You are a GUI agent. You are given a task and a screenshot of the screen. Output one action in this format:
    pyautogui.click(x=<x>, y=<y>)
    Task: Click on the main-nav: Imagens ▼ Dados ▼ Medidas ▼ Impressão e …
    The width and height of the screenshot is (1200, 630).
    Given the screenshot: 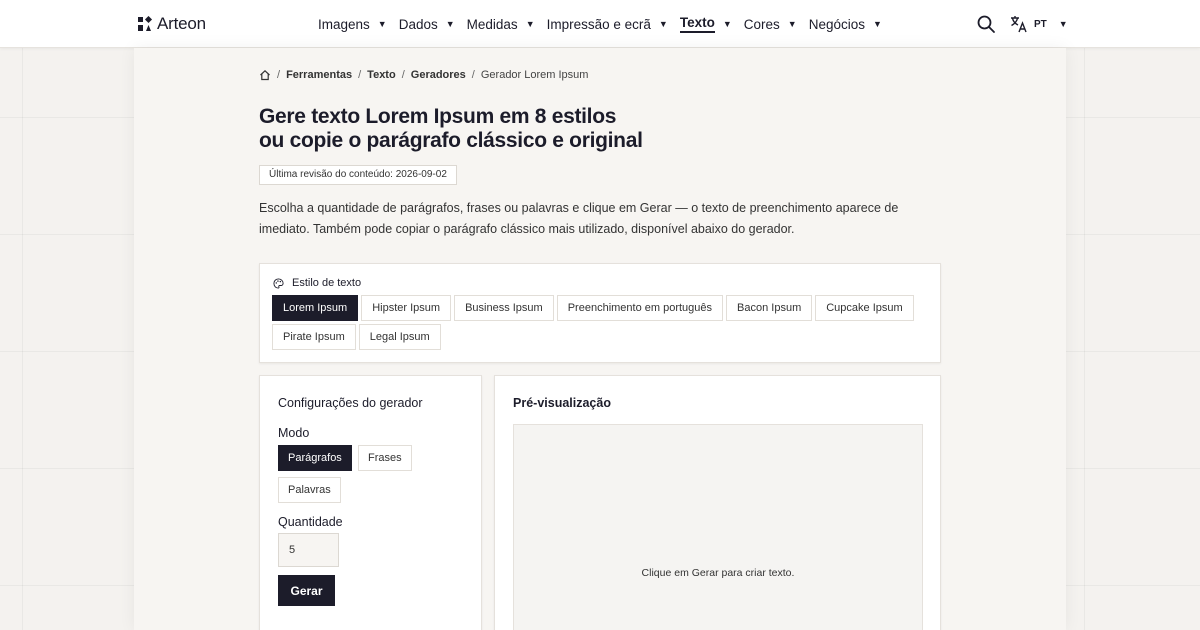 What is the action you would take?
    pyautogui.click(x=606, y=24)
    